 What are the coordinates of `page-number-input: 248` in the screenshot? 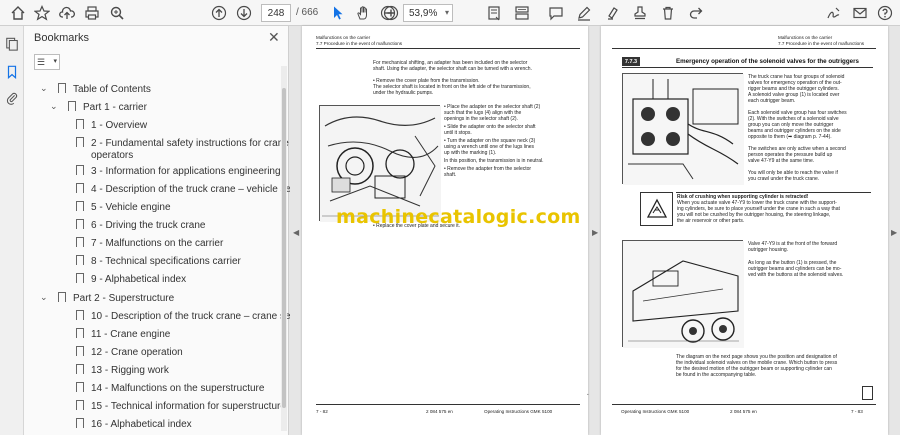 It's located at (276, 13).